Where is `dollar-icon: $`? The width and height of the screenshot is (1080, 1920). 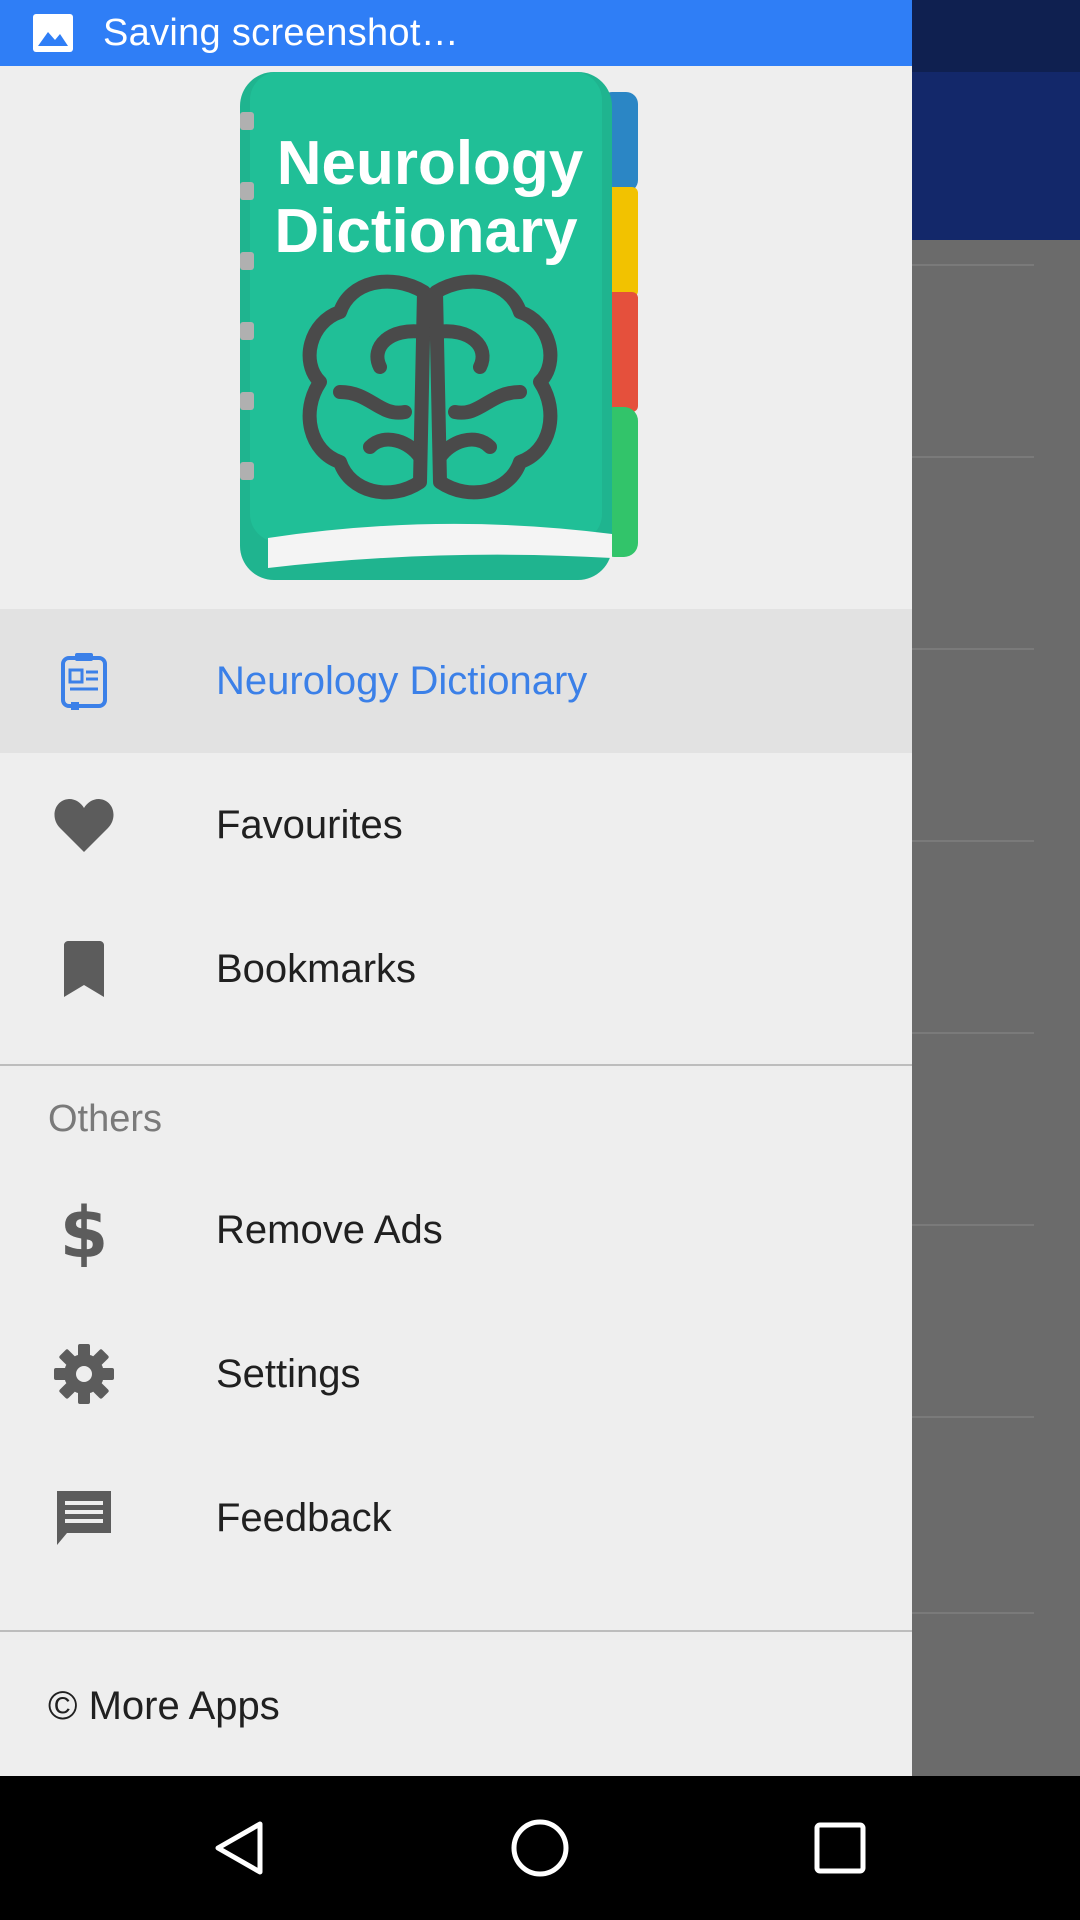 dollar-icon: $ is located at coordinates (84, 1230).